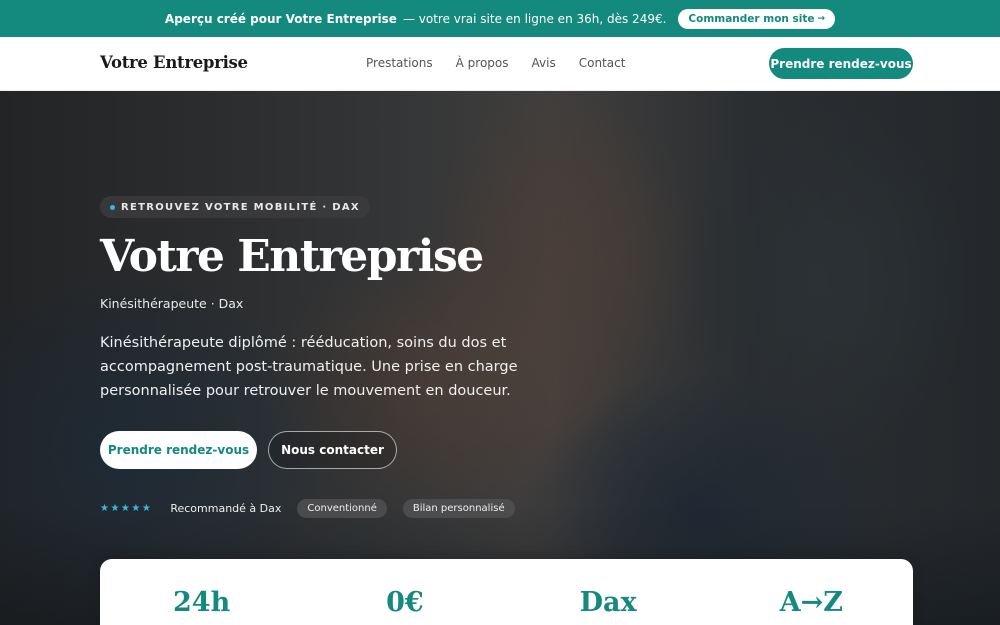 The height and width of the screenshot is (625, 1000). What do you see at coordinates (174, 62) in the screenshot?
I see `brand-logo: Votre Entreprise` at bounding box center [174, 62].